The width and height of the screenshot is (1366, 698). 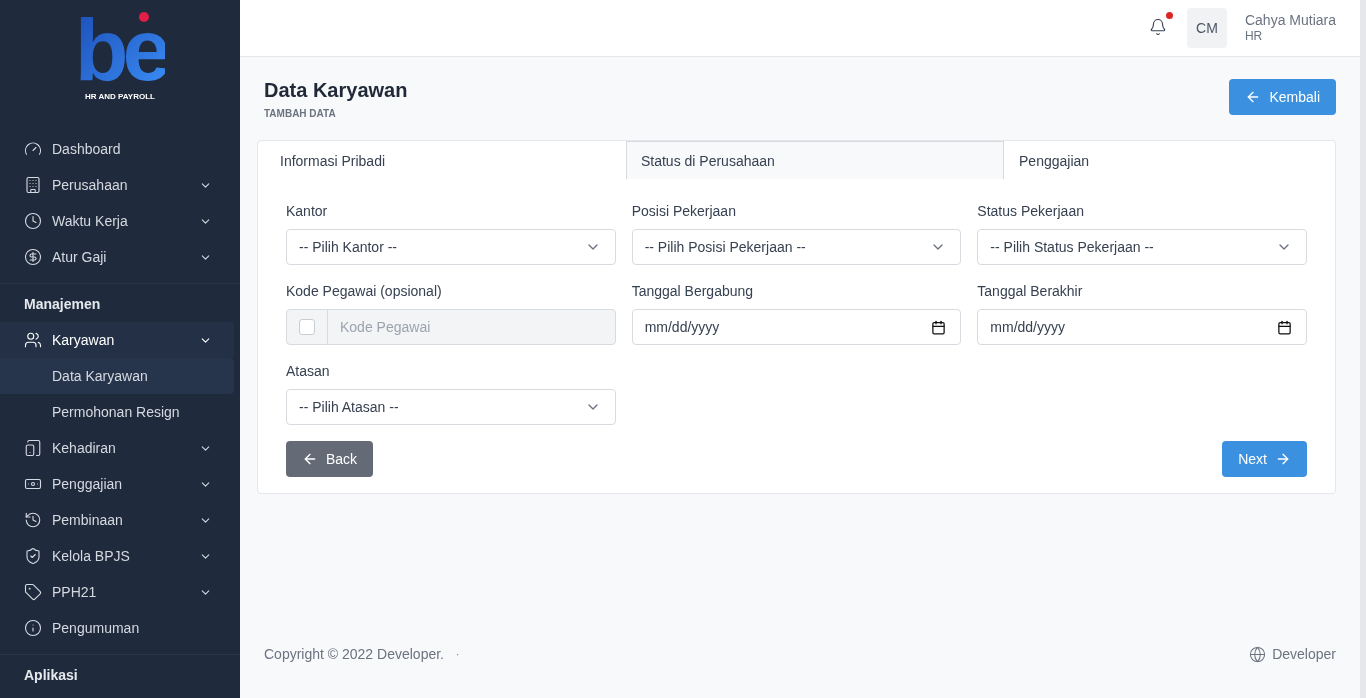 What do you see at coordinates (336, 90) in the screenshot?
I see `page-title: Data Karyawan` at bounding box center [336, 90].